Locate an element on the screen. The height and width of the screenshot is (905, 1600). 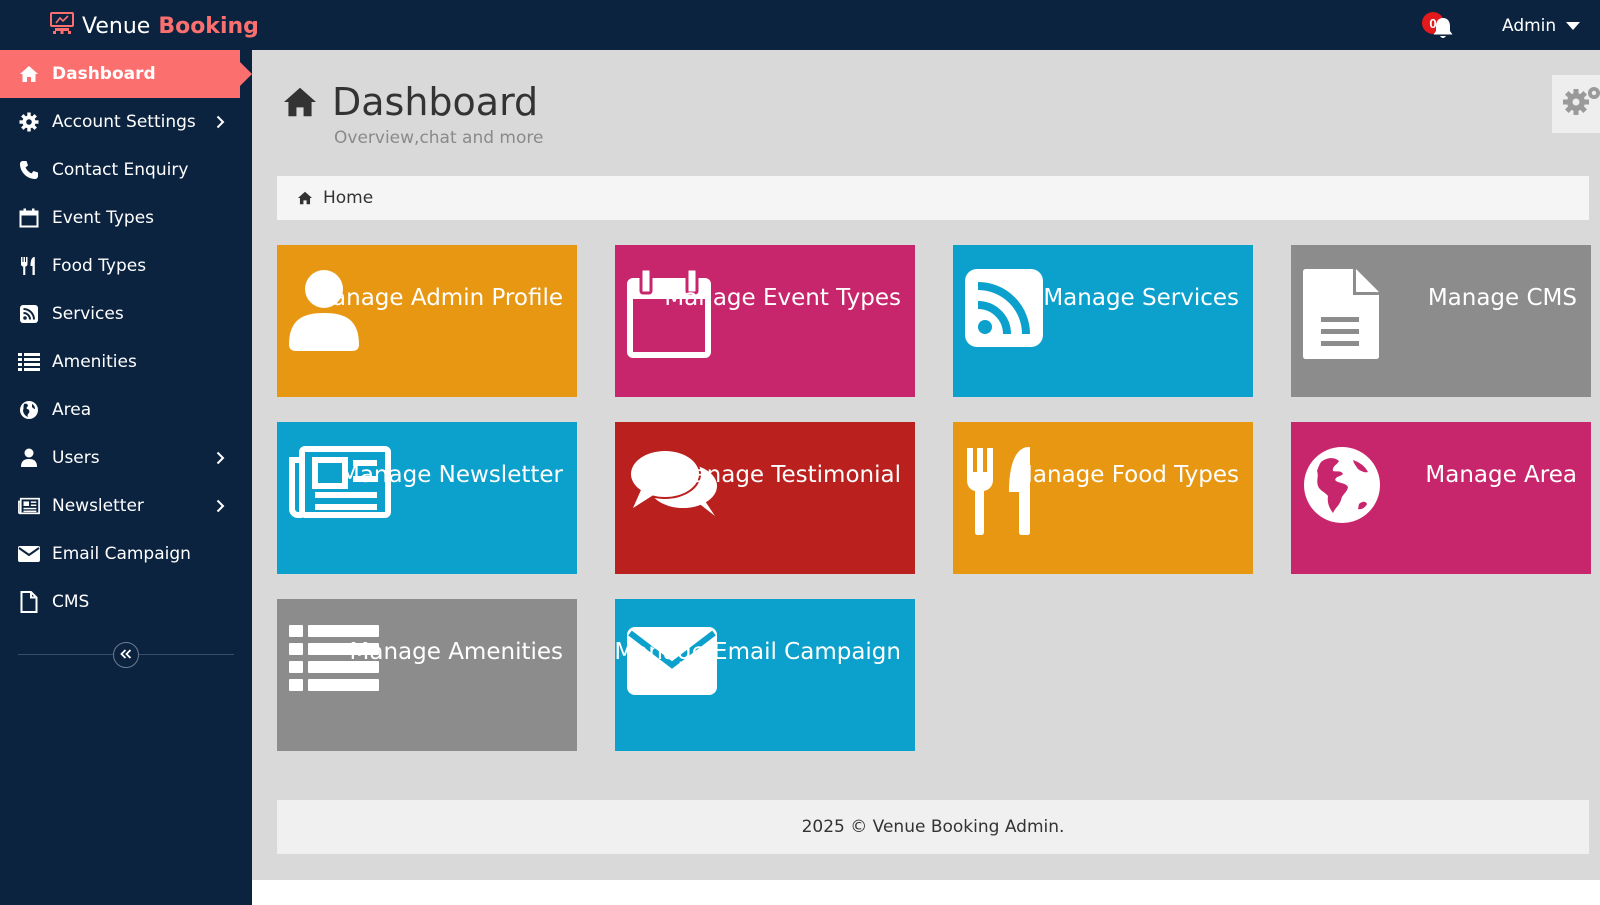
tile-label: Manage Area is located at coordinates (1501, 475).